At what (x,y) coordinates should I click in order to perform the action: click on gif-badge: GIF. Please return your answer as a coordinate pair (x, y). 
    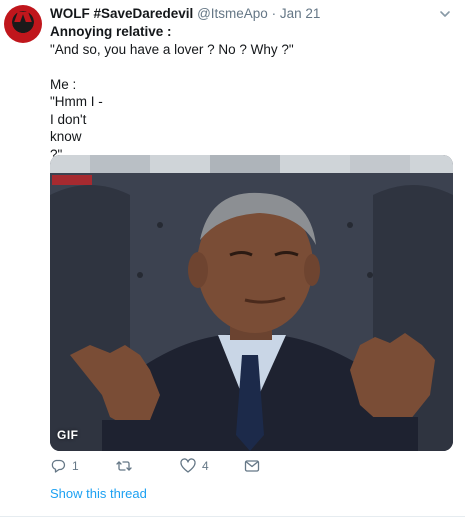
    Looking at the image, I should click on (68, 435).